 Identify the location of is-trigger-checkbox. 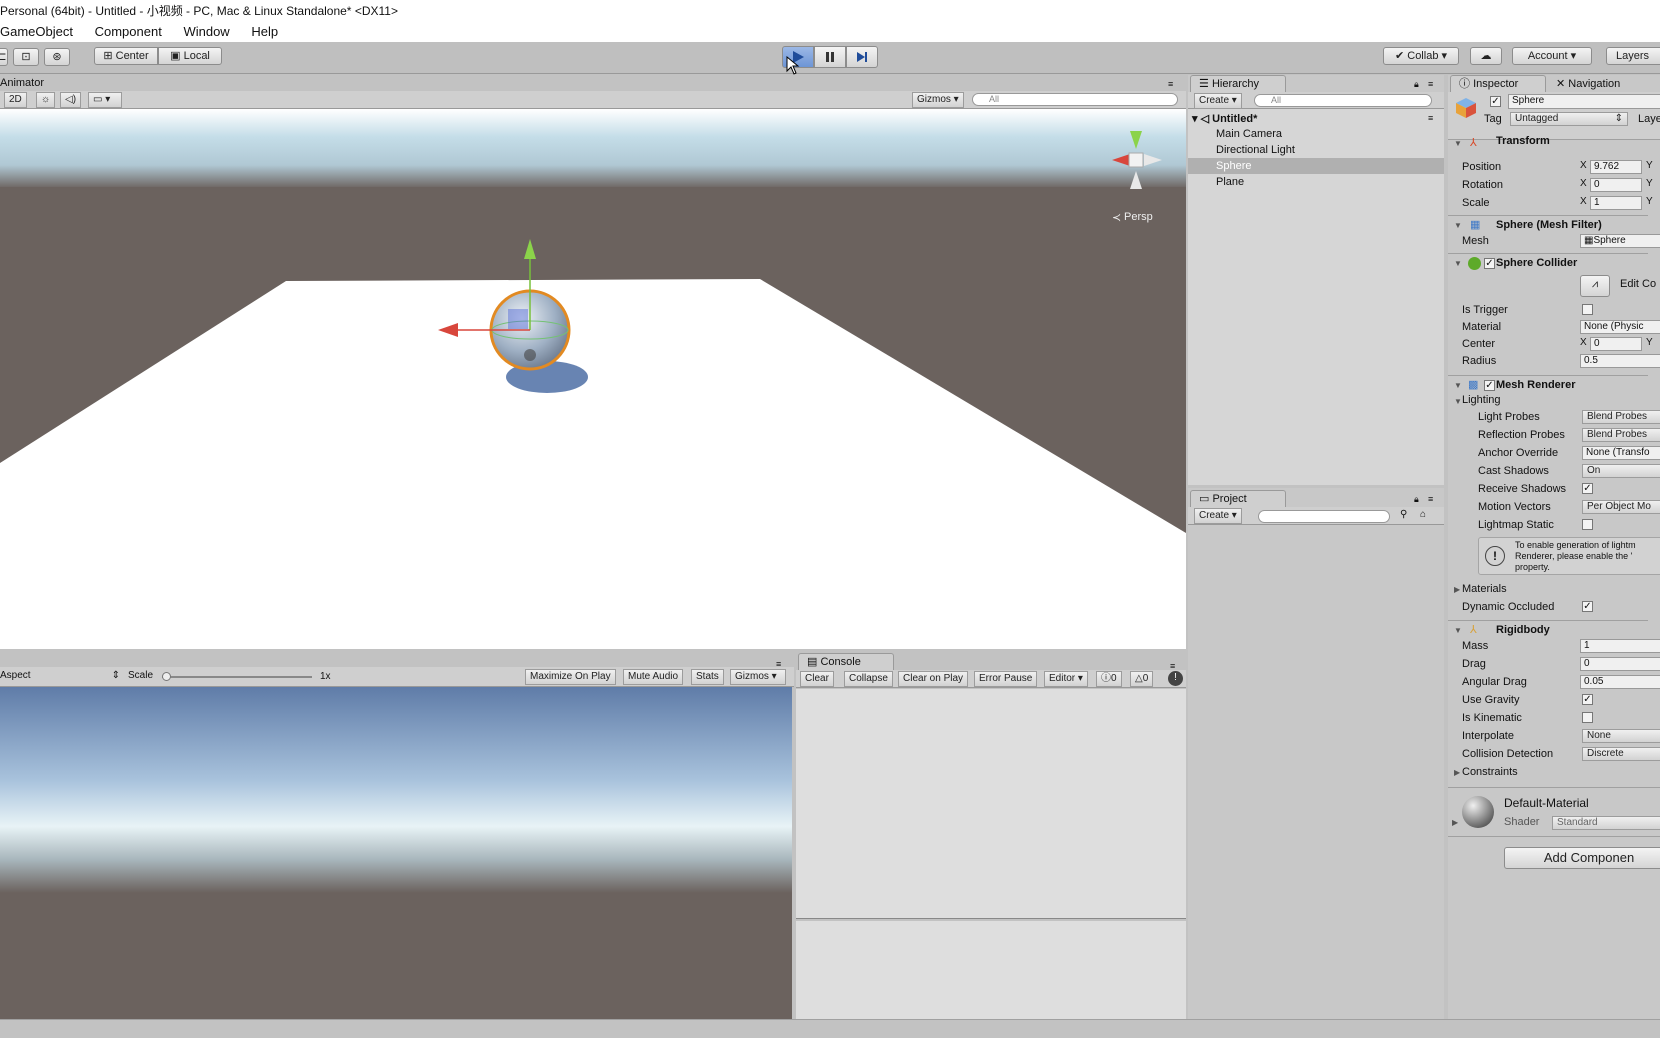
(1587, 309).